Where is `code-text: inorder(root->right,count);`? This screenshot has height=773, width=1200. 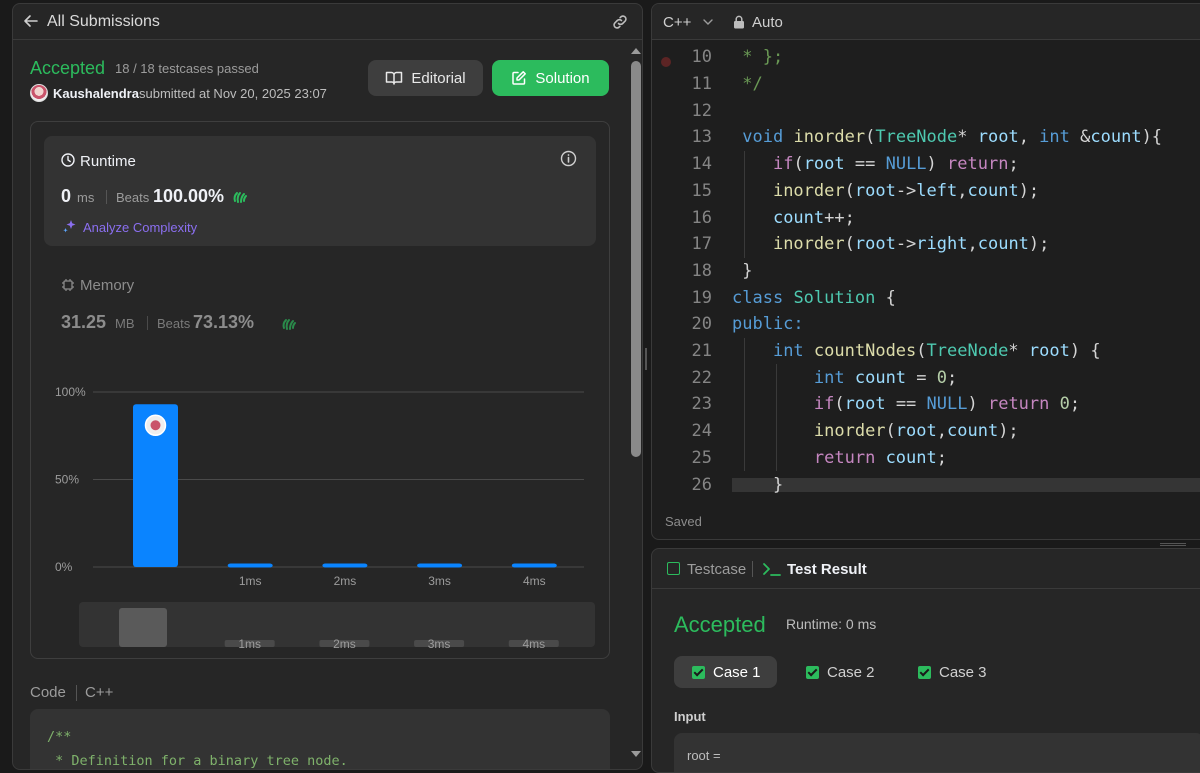 code-text: inorder(root->right,count); is located at coordinates (911, 244).